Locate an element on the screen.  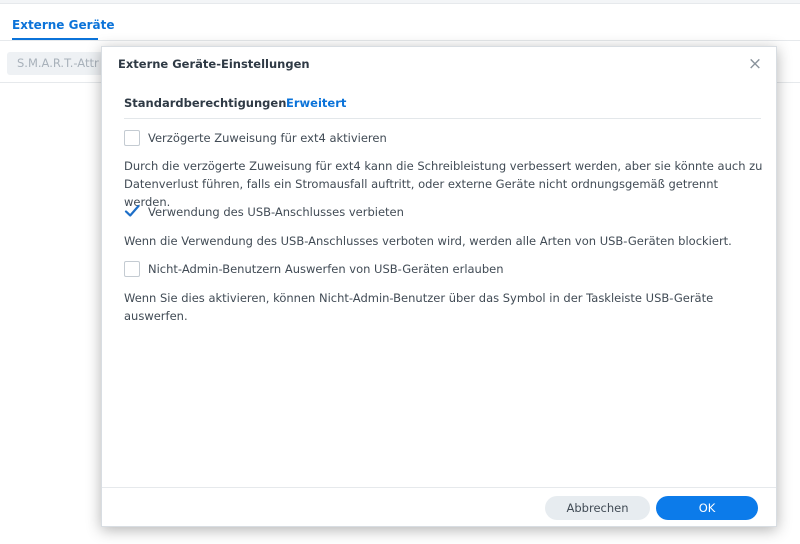
tab-external-devices: Externe Geräte is located at coordinates (63, 25).